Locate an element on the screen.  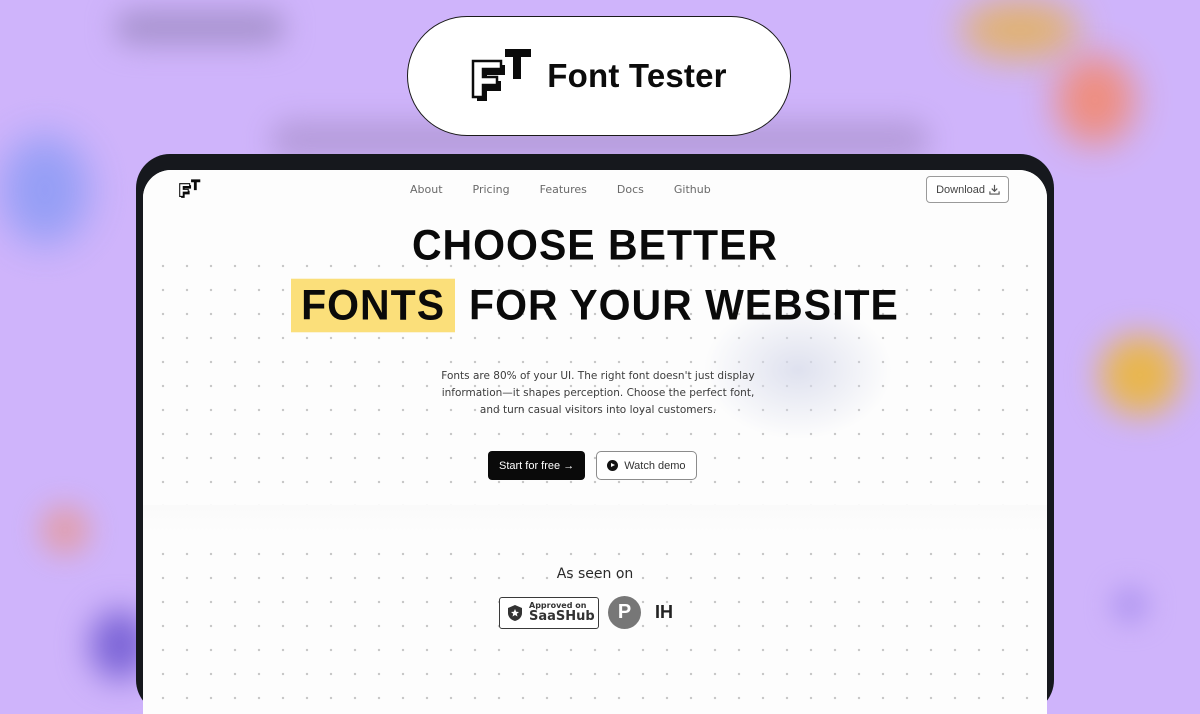
start-for-free-button: Start for free → is located at coordinates (537, 465).